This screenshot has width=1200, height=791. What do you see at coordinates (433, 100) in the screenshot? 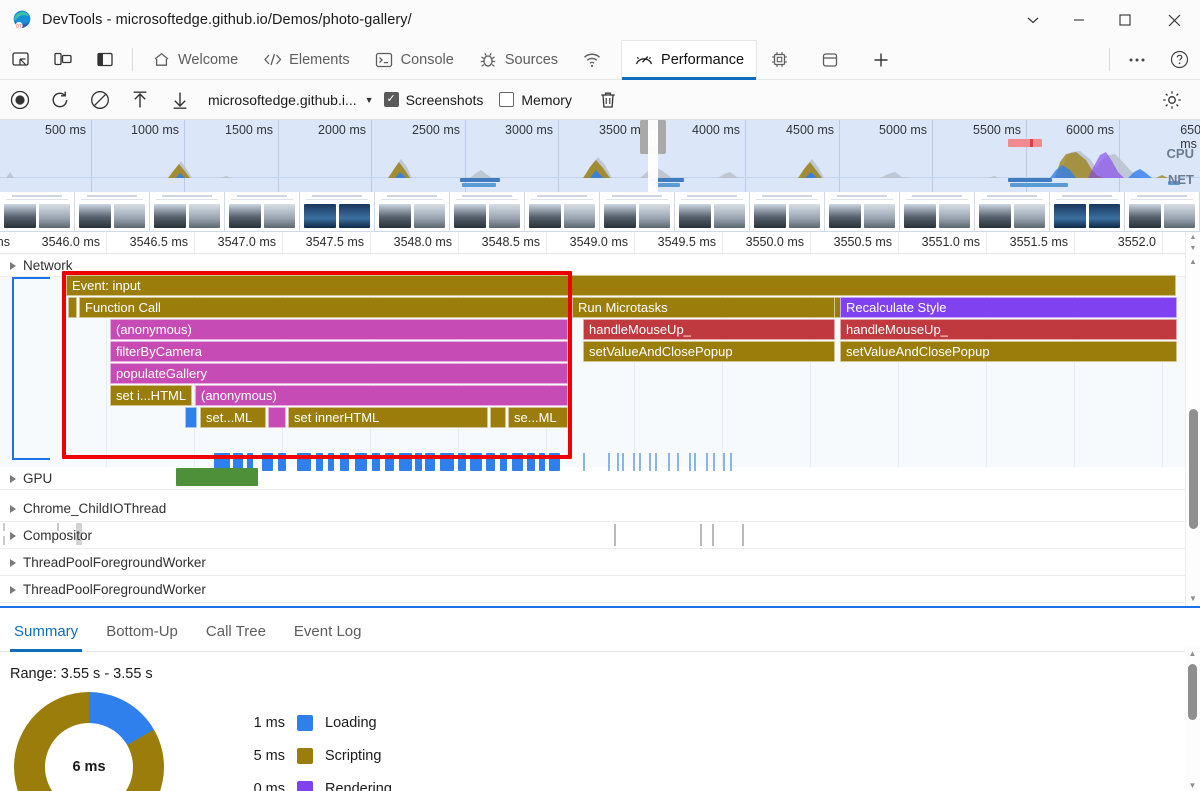
I see `screenshots-checkbox: Screenshots` at bounding box center [433, 100].